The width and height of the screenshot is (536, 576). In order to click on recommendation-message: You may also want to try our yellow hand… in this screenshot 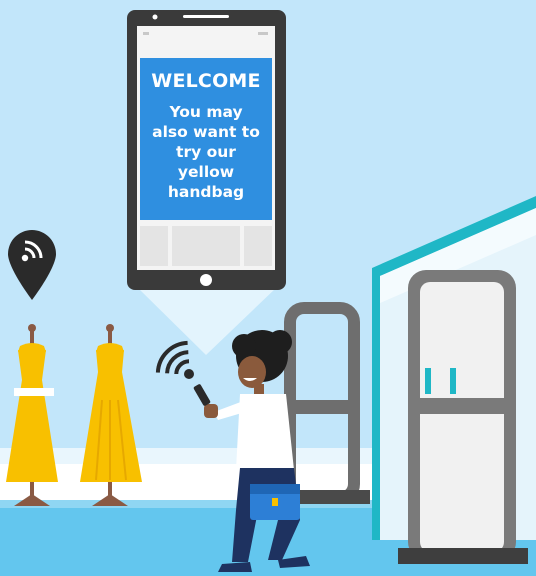, I will do `click(206, 152)`.